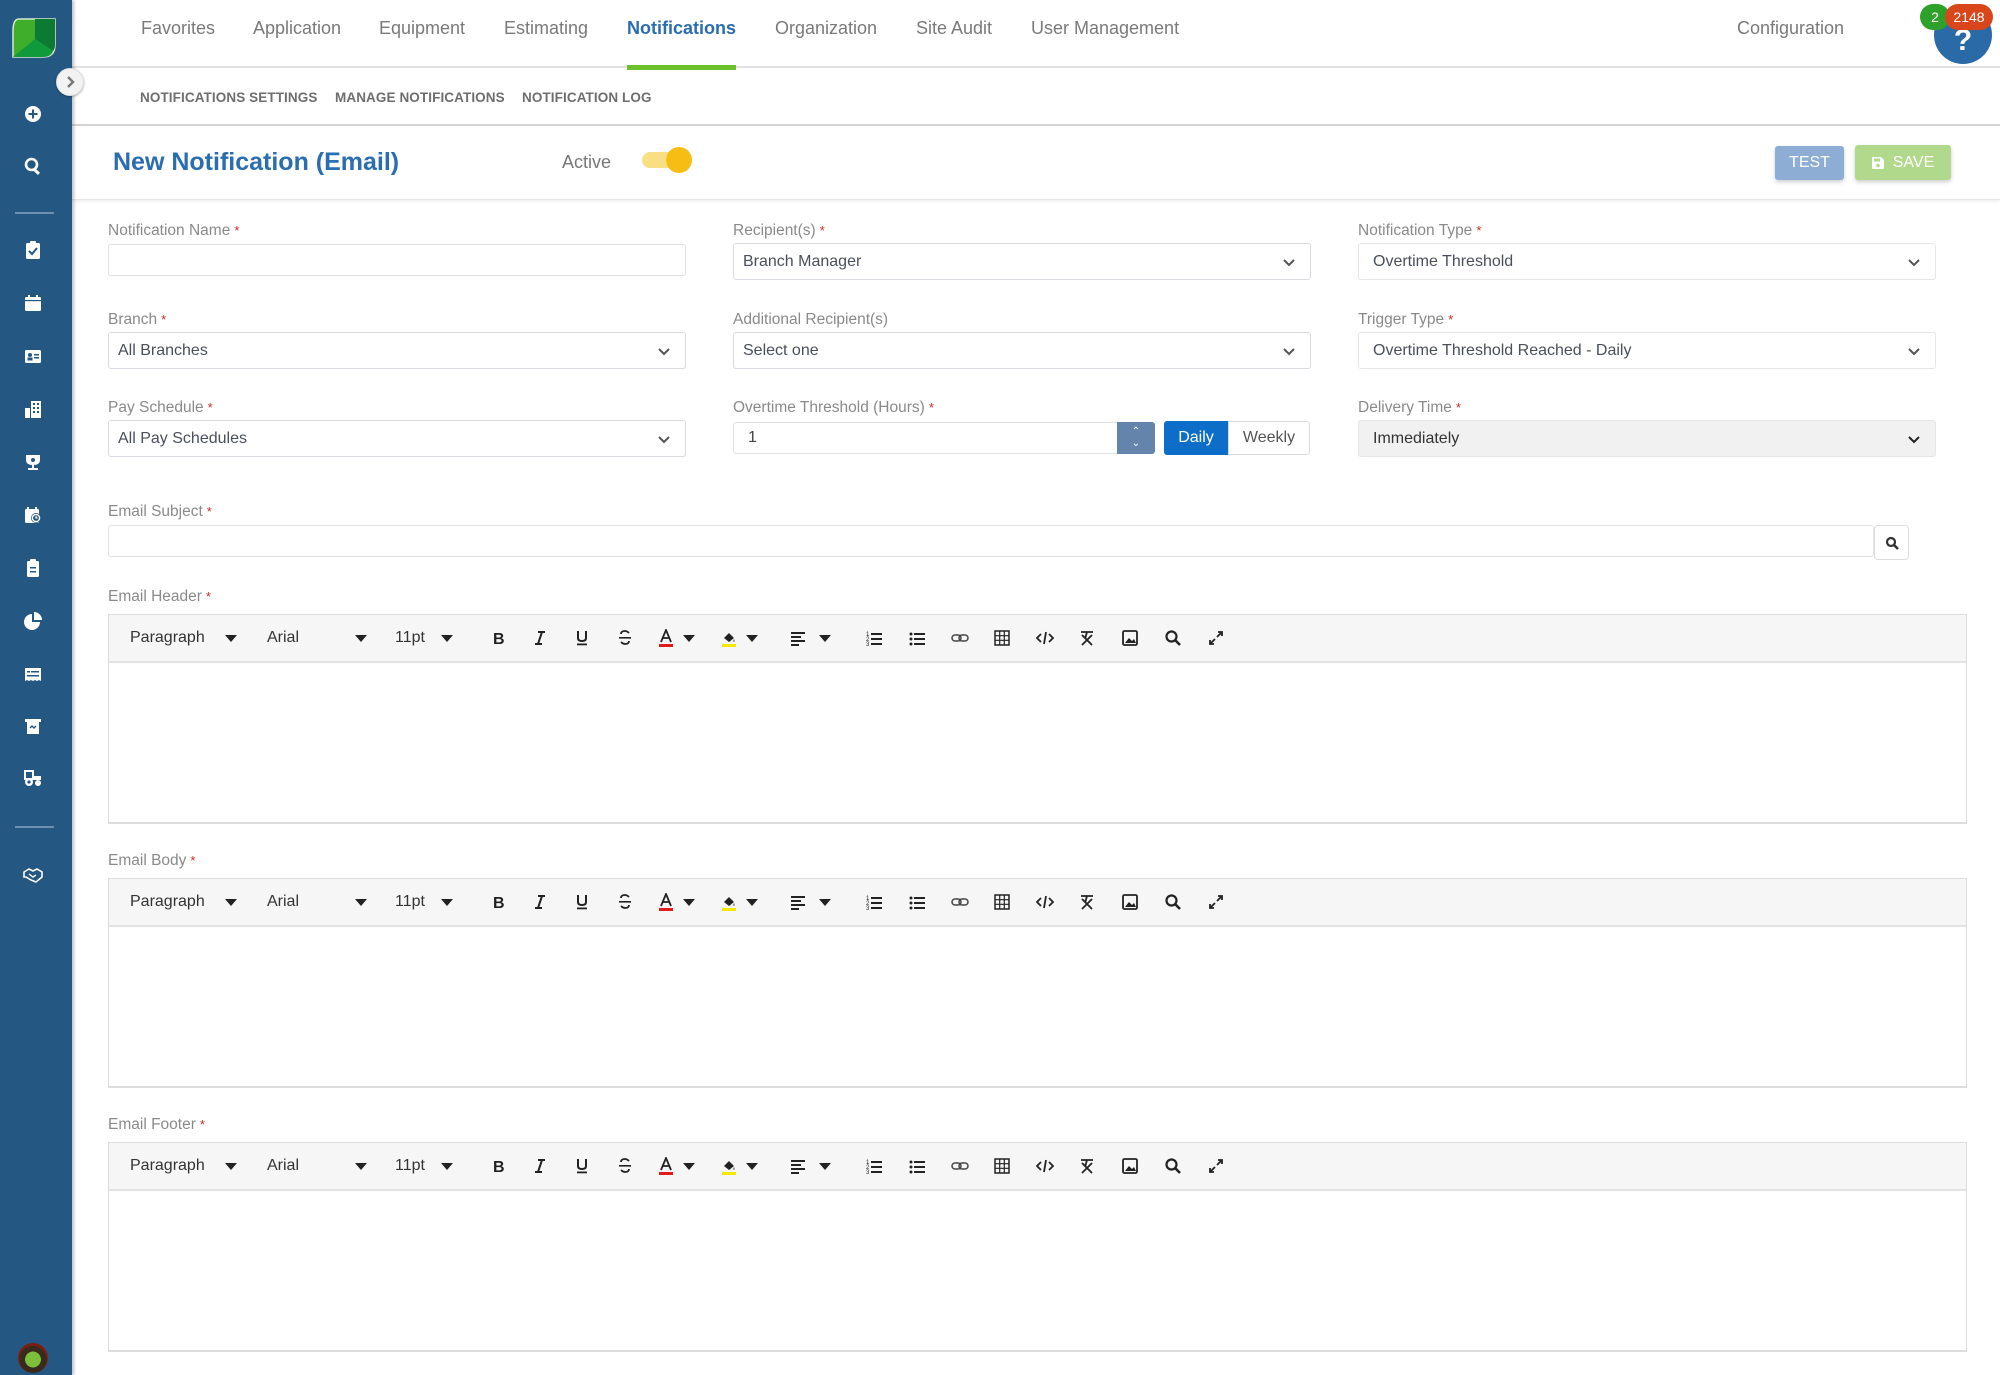 The image size is (2000, 1375). I want to click on handshake-icon, so click(33, 875).